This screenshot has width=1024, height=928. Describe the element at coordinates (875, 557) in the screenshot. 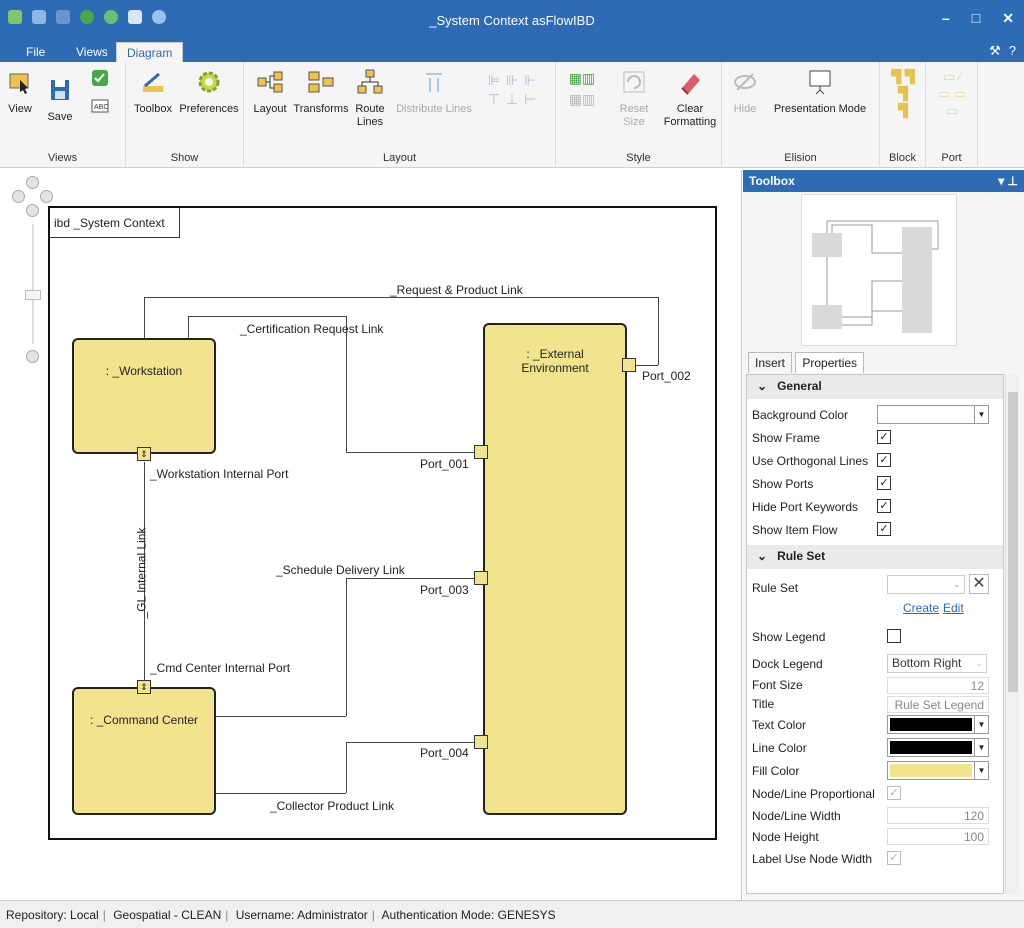

I see `section-rule-set: ⌄ Rule Set` at that location.